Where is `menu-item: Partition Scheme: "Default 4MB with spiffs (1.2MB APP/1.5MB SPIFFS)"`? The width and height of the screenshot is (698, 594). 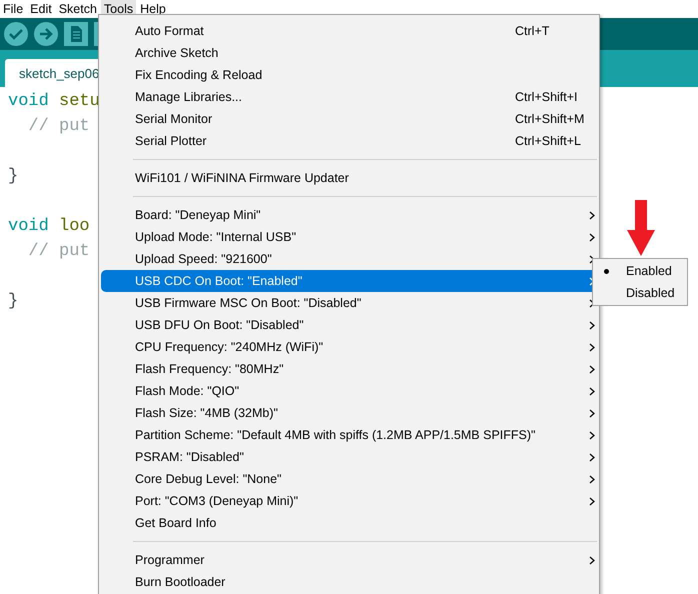
menu-item: Partition Scheme: "Default 4MB with spiffs (1.2MB APP/1.5MB SPIFFS)" is located at coordinates (349, 435).